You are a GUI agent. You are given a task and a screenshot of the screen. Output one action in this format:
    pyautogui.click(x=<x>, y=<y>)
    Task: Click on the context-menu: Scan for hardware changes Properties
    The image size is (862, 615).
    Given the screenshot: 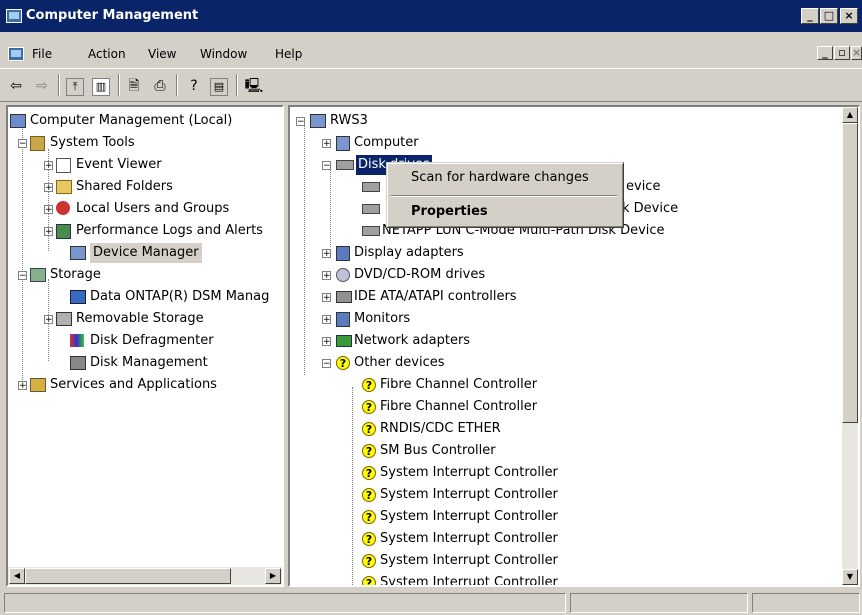 What is the action you would take?
    pyautogui.click(x=505, y=195)
    